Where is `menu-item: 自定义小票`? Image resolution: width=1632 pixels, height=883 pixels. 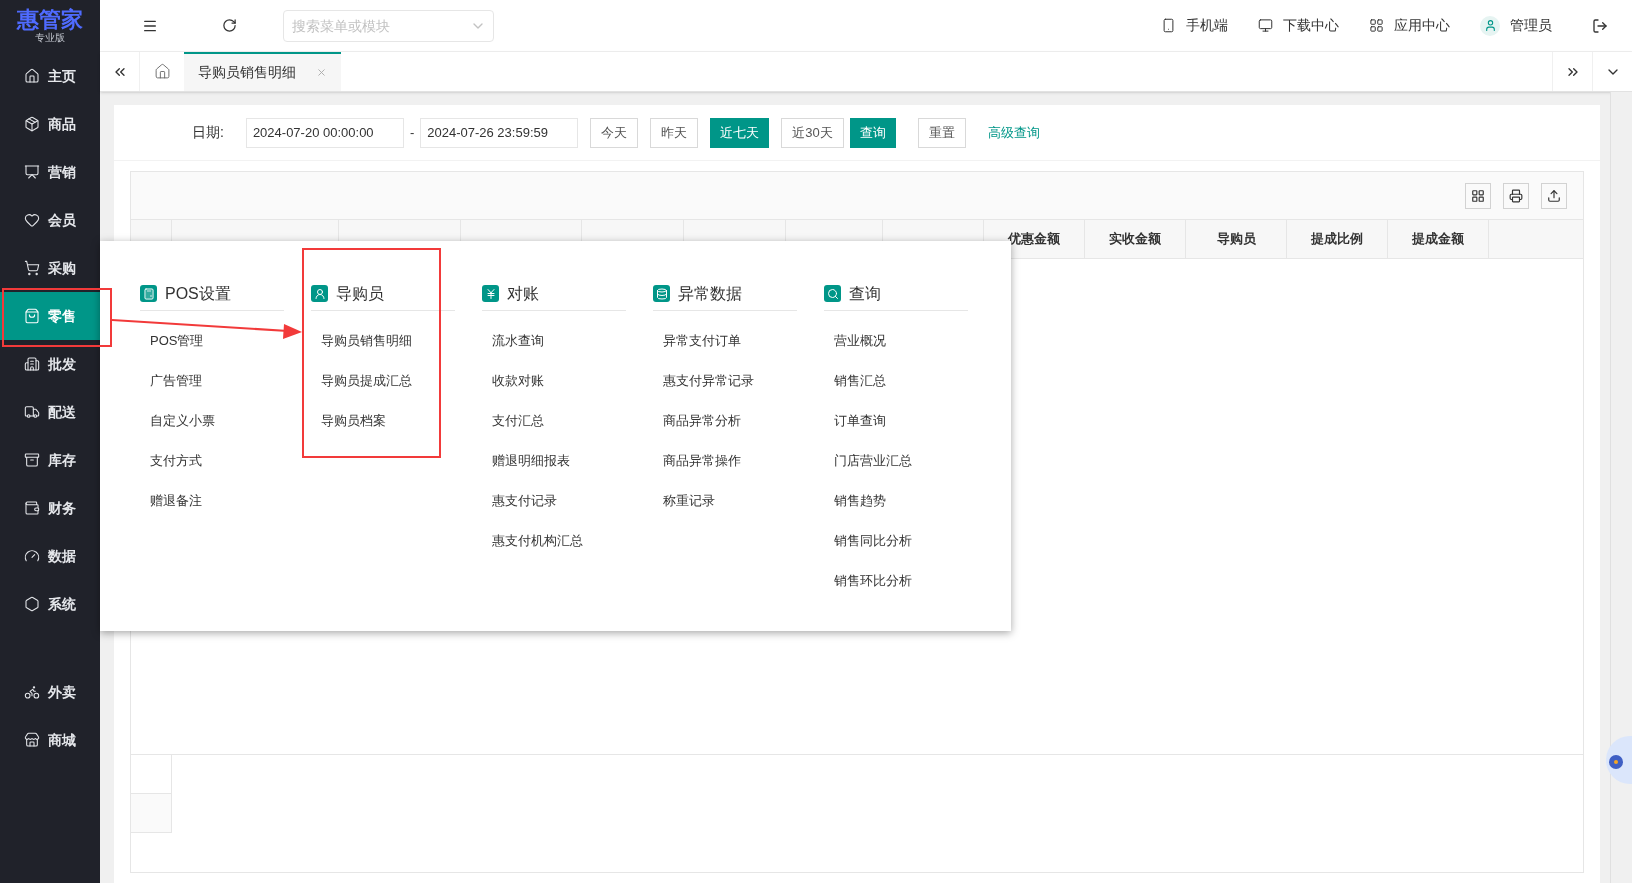
menu-item: 自定义小票 is located at coordinates (217, 421).